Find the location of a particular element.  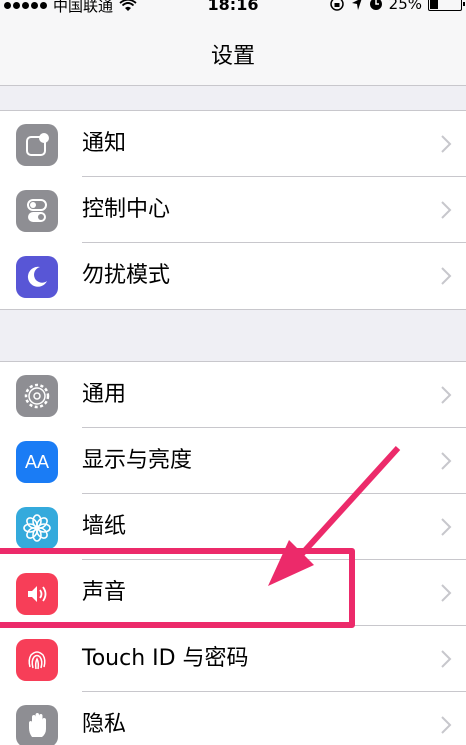

row-label: 通知 is located at coordinates (104, 143).